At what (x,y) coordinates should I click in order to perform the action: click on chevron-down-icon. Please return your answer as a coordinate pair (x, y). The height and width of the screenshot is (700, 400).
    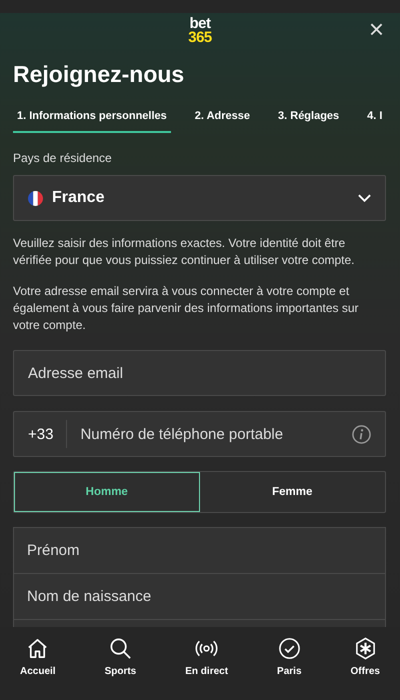
    Looking at the image, I should click on (364, 198).